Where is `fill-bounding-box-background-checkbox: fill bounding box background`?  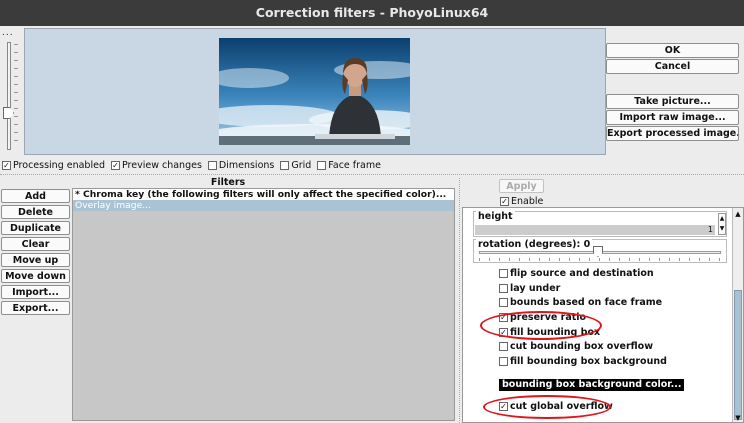
fill-bounding-box-background-checkbox: fill bounding box background is located at coordinates (583, 361).